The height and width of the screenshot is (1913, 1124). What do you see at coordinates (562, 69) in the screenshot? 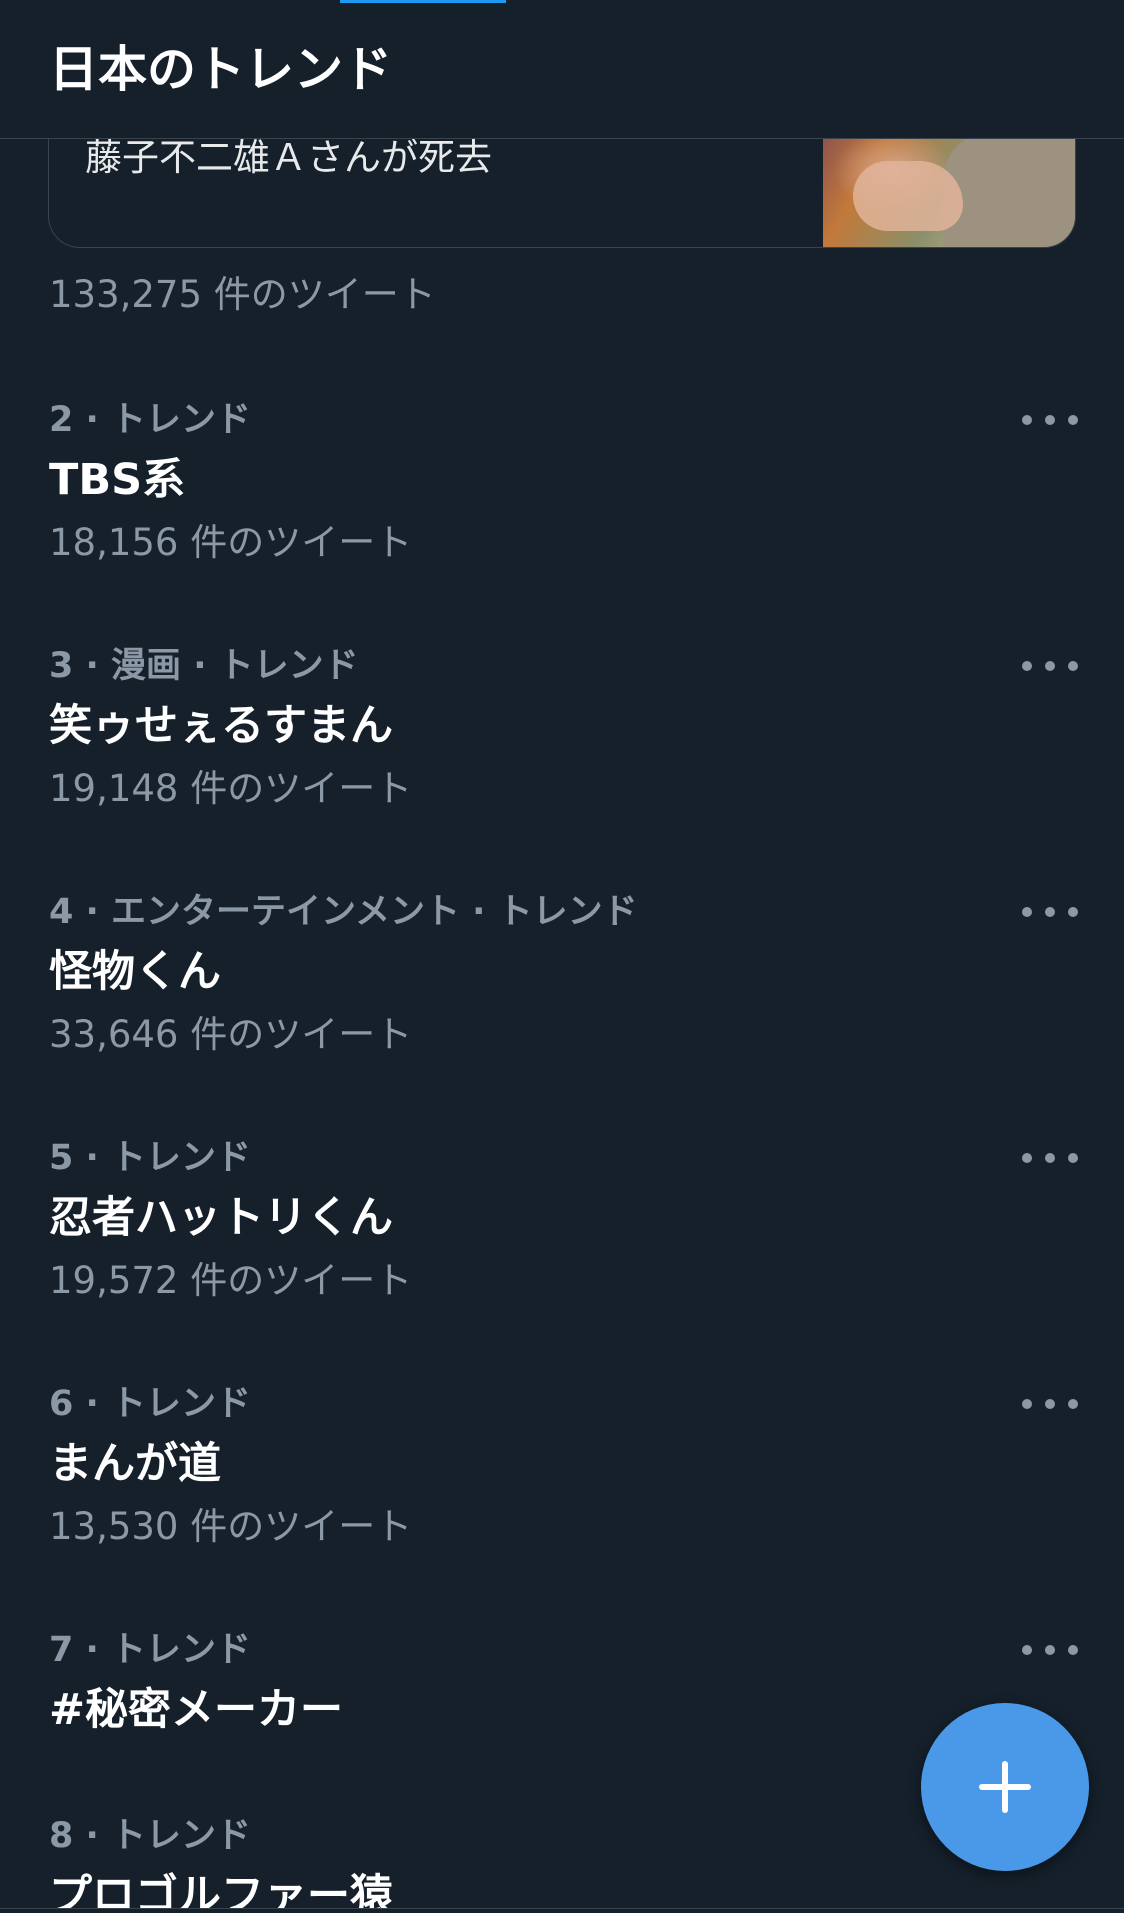
I see `page-header: 日本のトレンド` at bounding box center [562, 69].